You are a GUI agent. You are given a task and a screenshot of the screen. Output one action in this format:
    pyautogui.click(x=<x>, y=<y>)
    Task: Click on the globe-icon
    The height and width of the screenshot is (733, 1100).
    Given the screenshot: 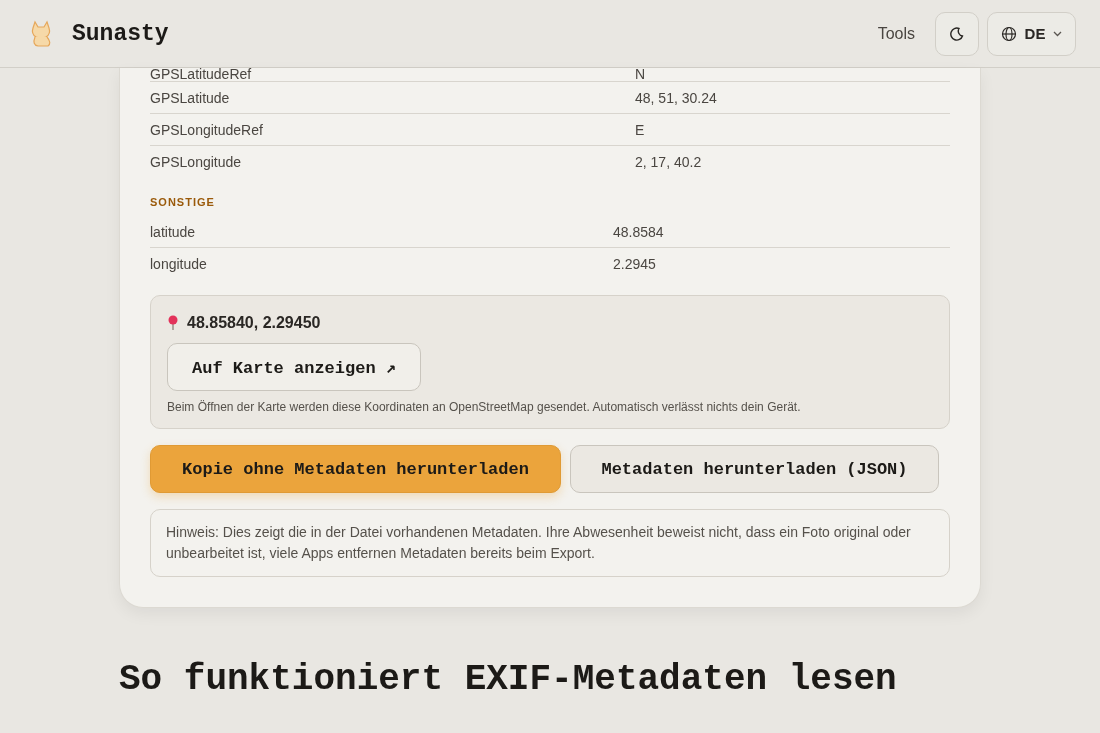 What is the action you would take?
    pyautogui.click(x=1008, y=33)
    